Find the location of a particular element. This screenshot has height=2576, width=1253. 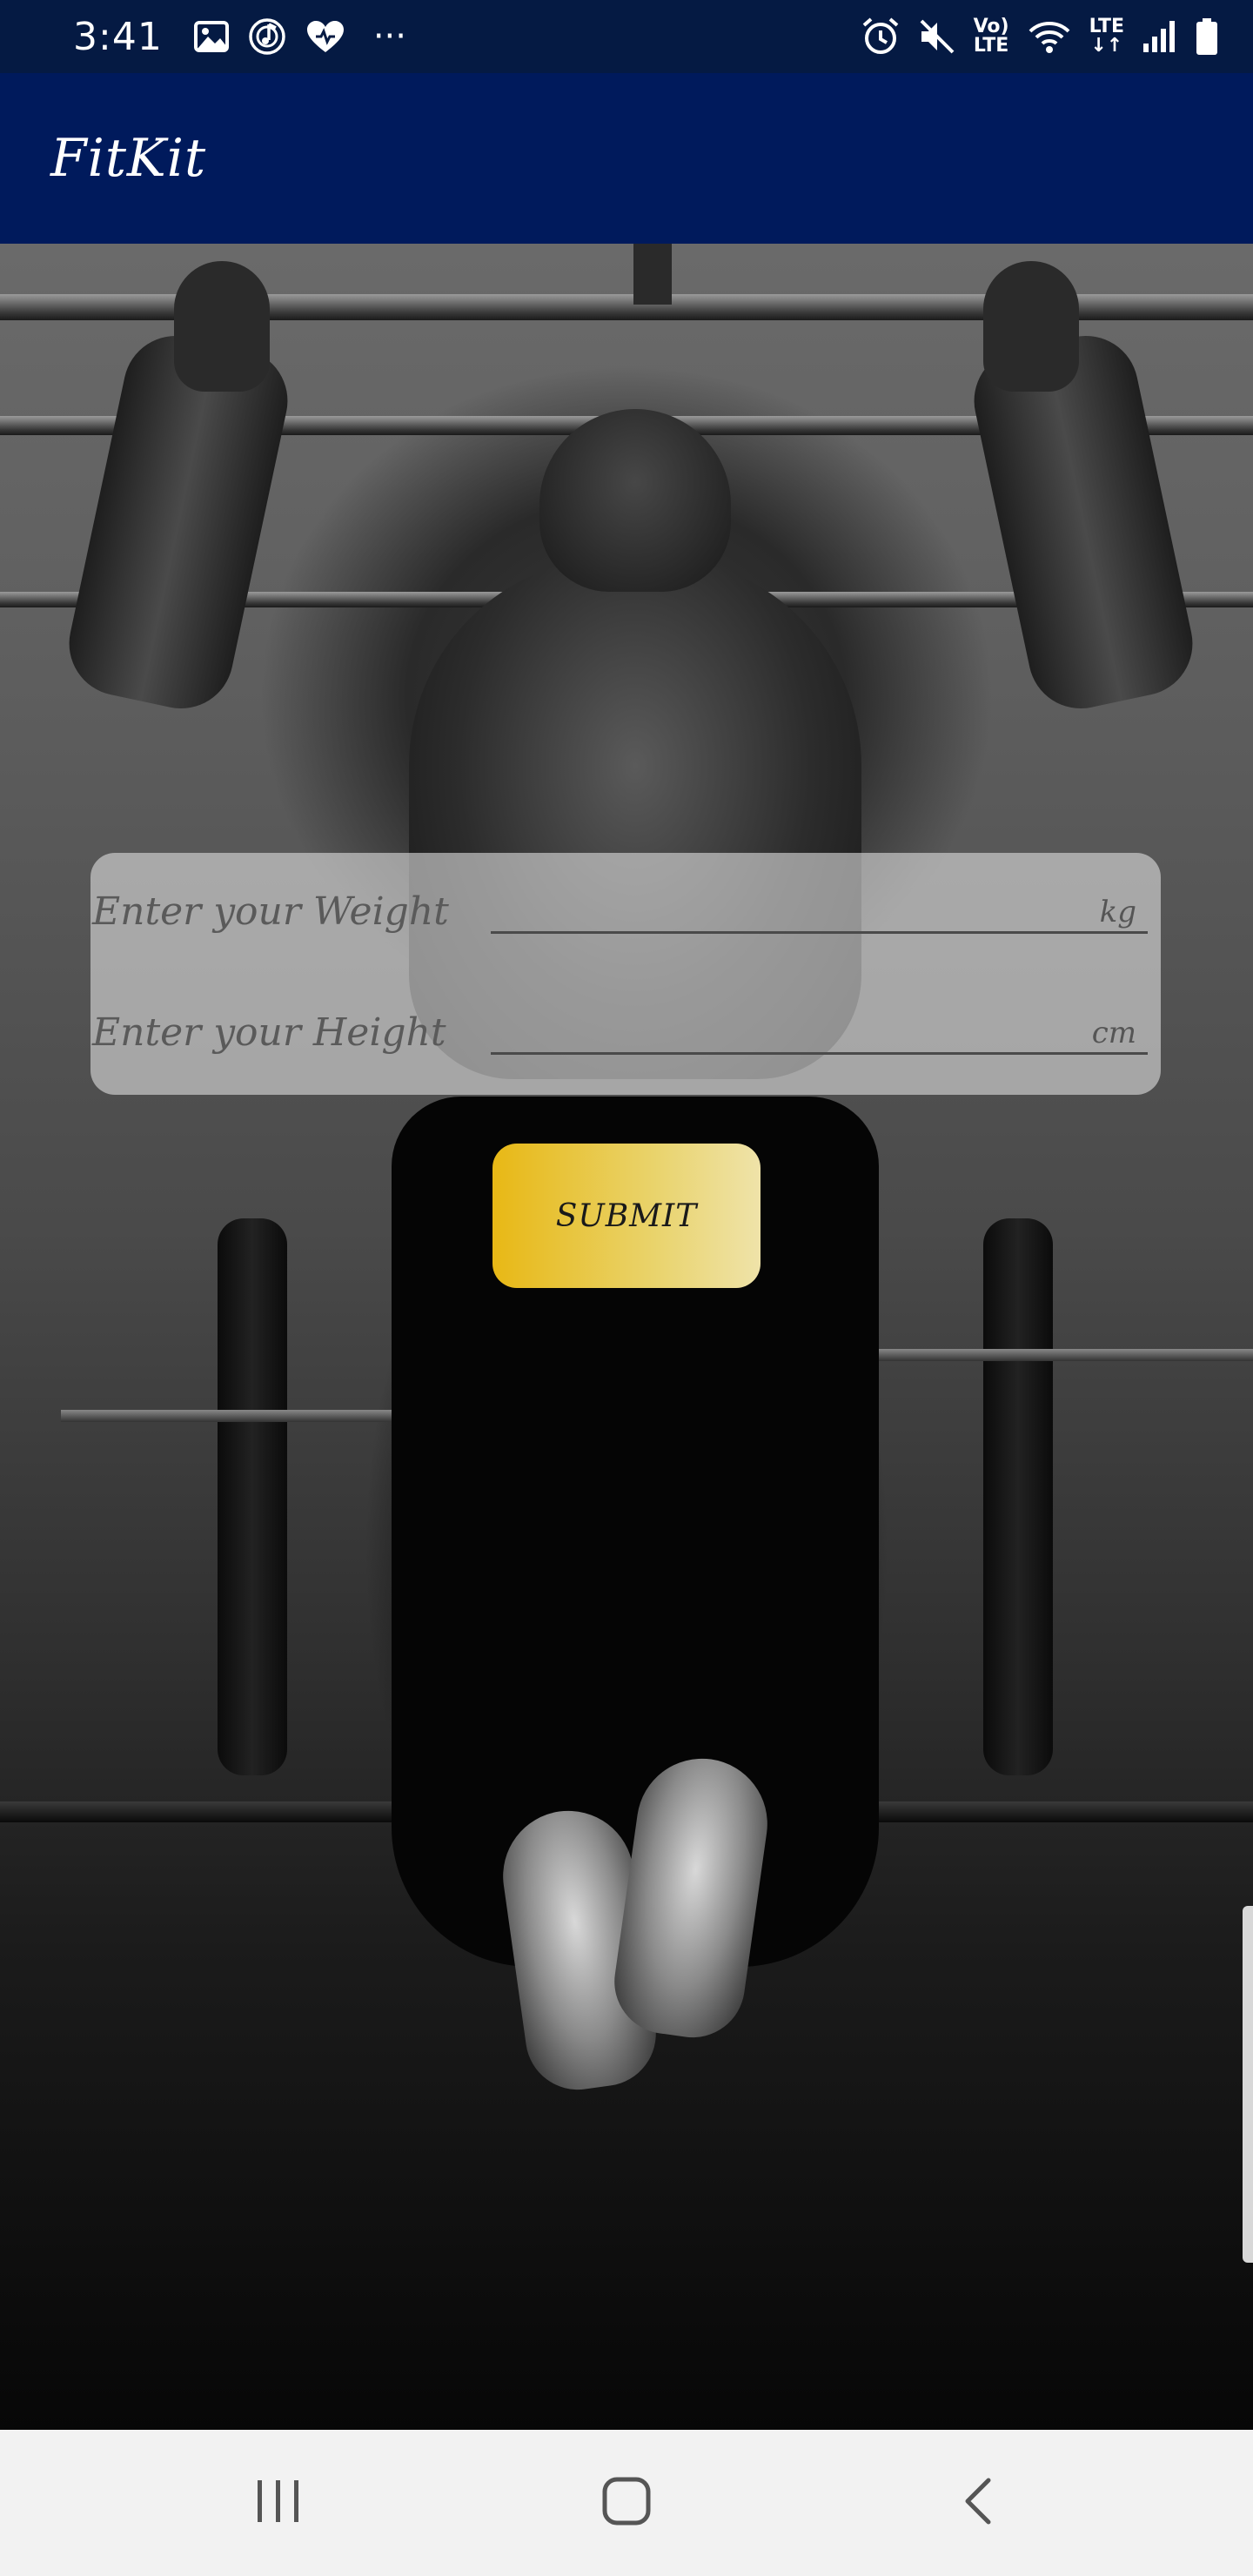

volte-label-bottom: LTE is located at coordinates (991, 46).